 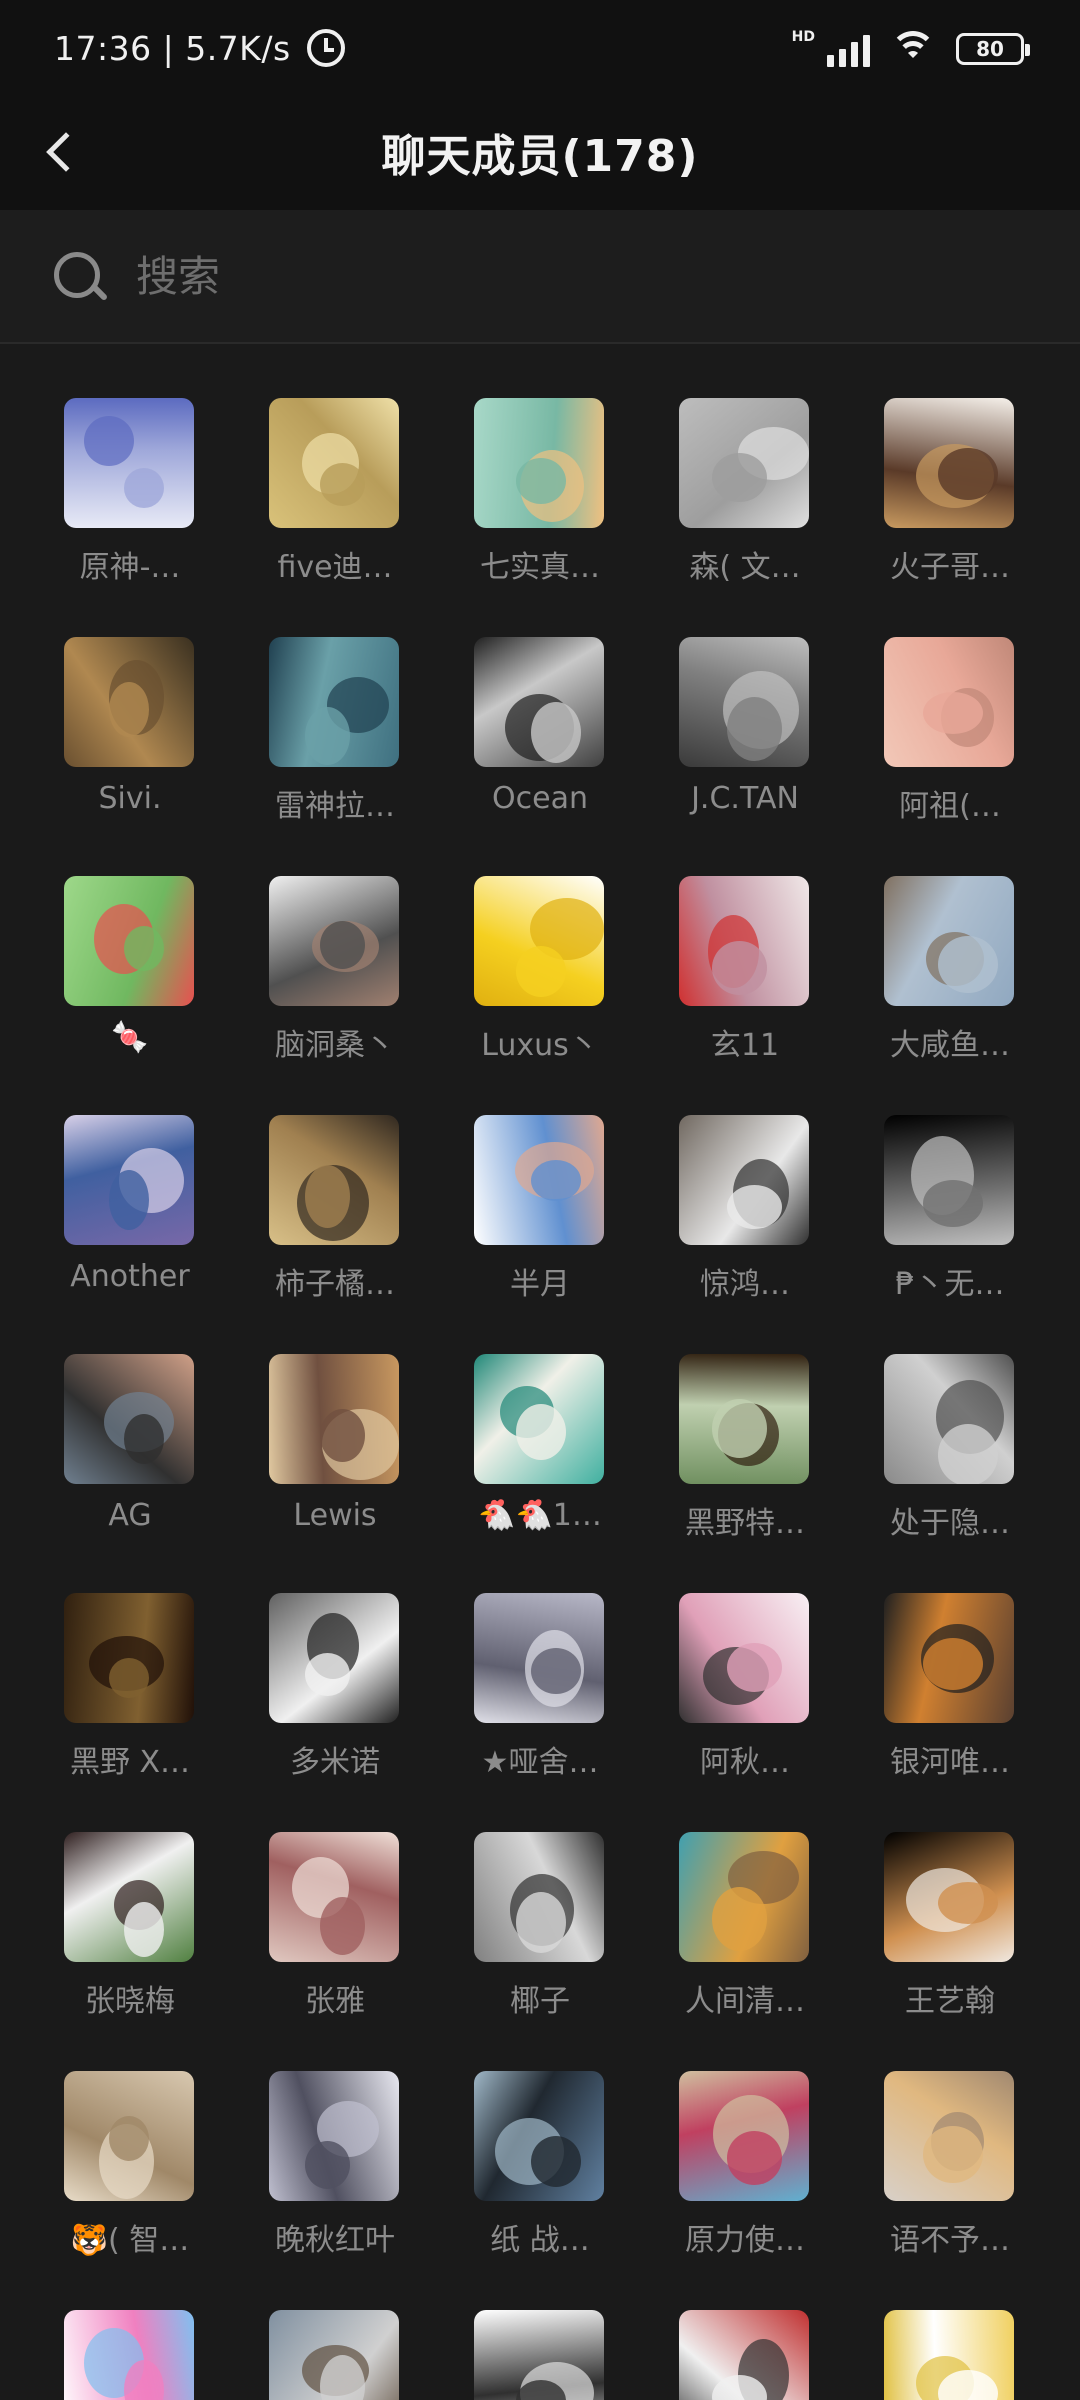 I want to click on wifi-icon, so click(x=913, y=49).